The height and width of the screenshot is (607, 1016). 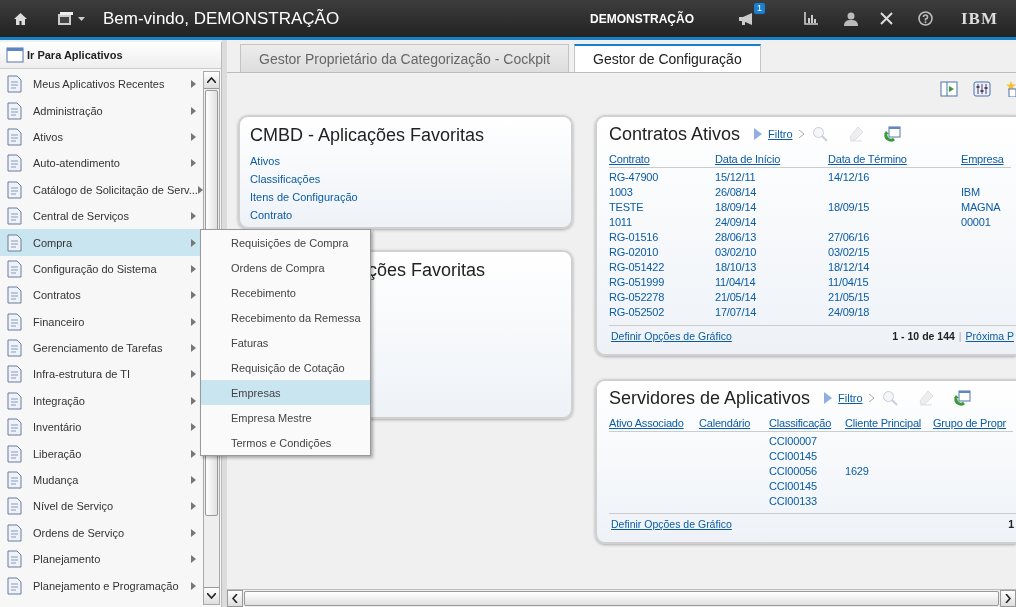 What do you see at coordinates (101, 559) in the screenshot?
I see `sidebar-item: Planejamento` at bounding box center [101, 559].